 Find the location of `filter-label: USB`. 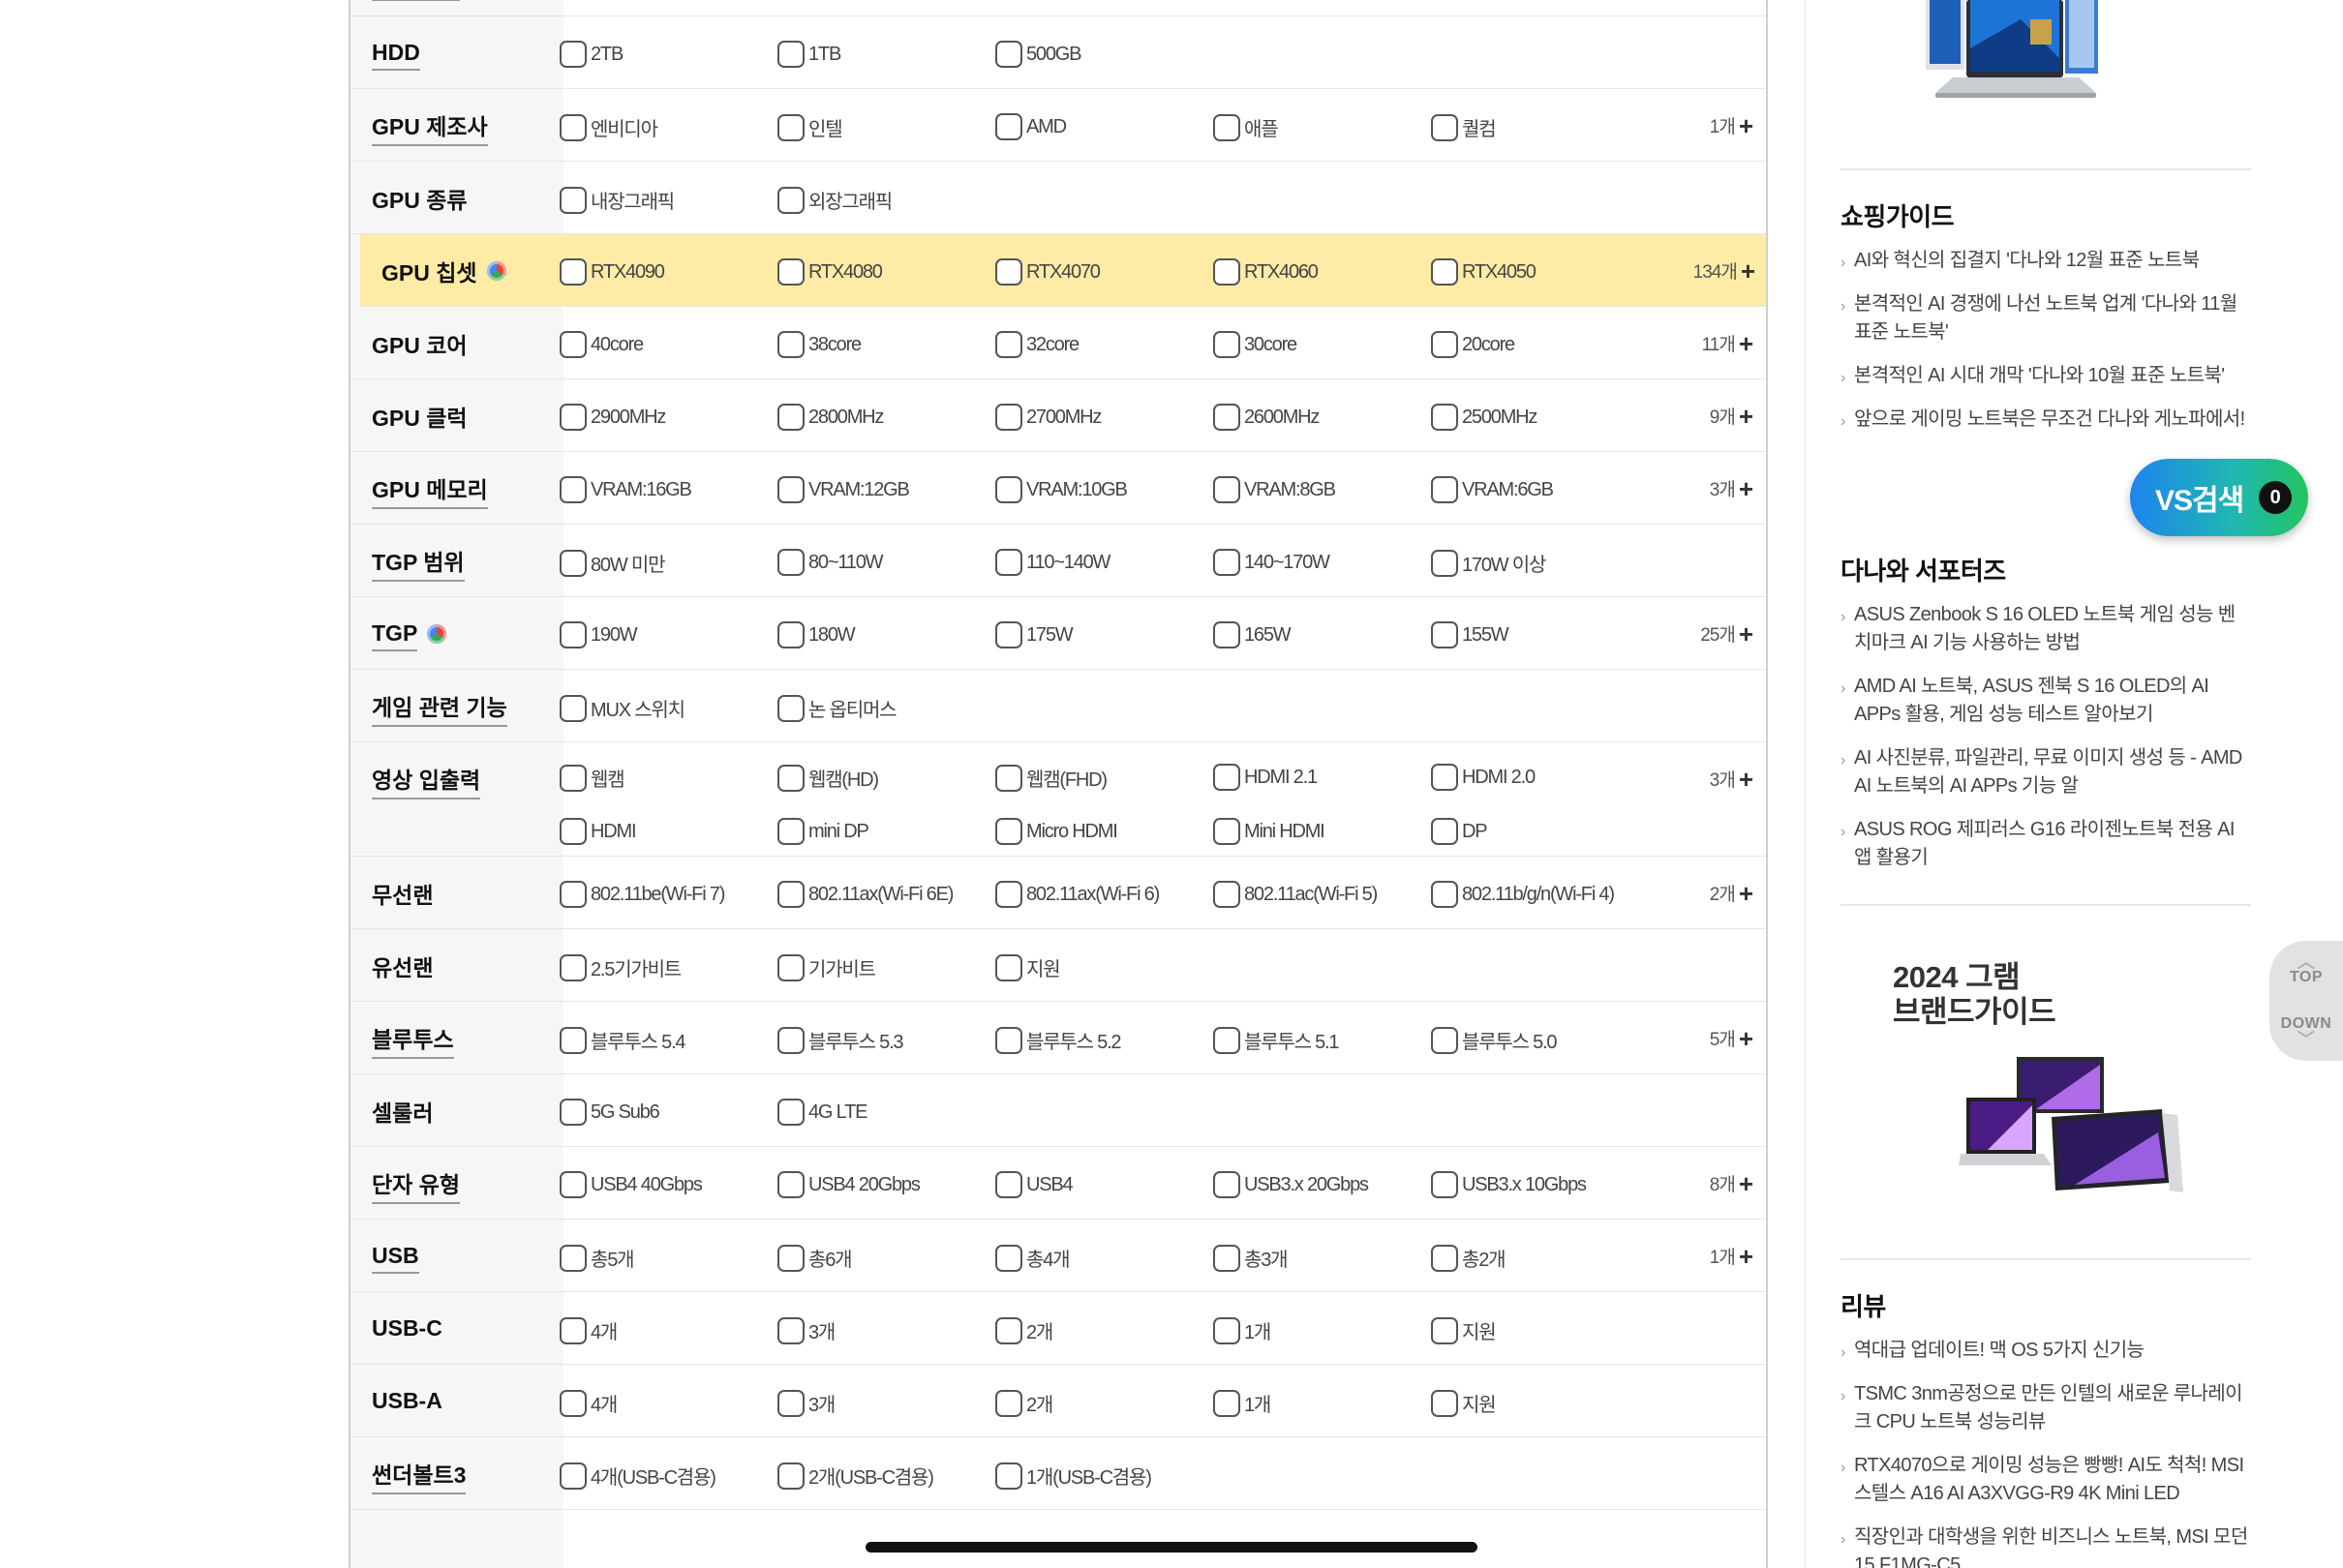

filter-label: USB is located at coordinates (395, 1256).